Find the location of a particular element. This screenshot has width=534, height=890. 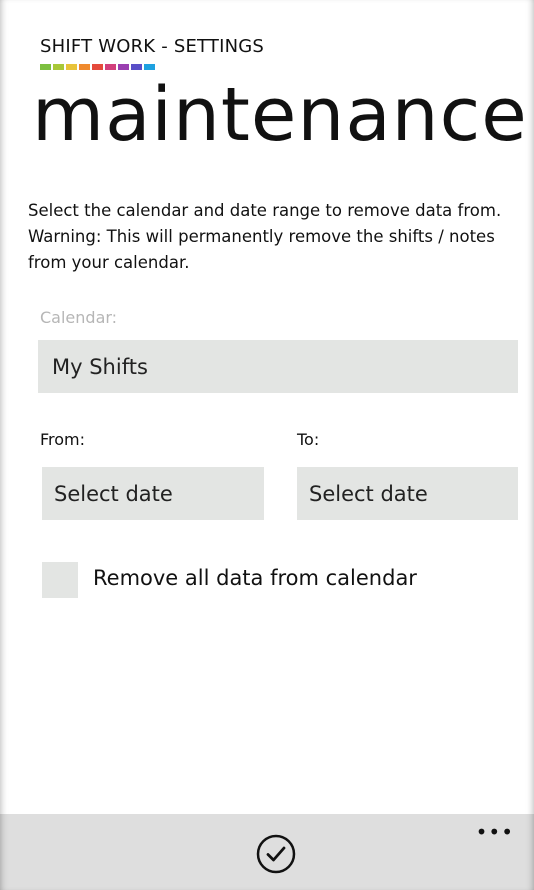

remove-all-label: Remove all data from calendar is located at coordinates (255, 578).